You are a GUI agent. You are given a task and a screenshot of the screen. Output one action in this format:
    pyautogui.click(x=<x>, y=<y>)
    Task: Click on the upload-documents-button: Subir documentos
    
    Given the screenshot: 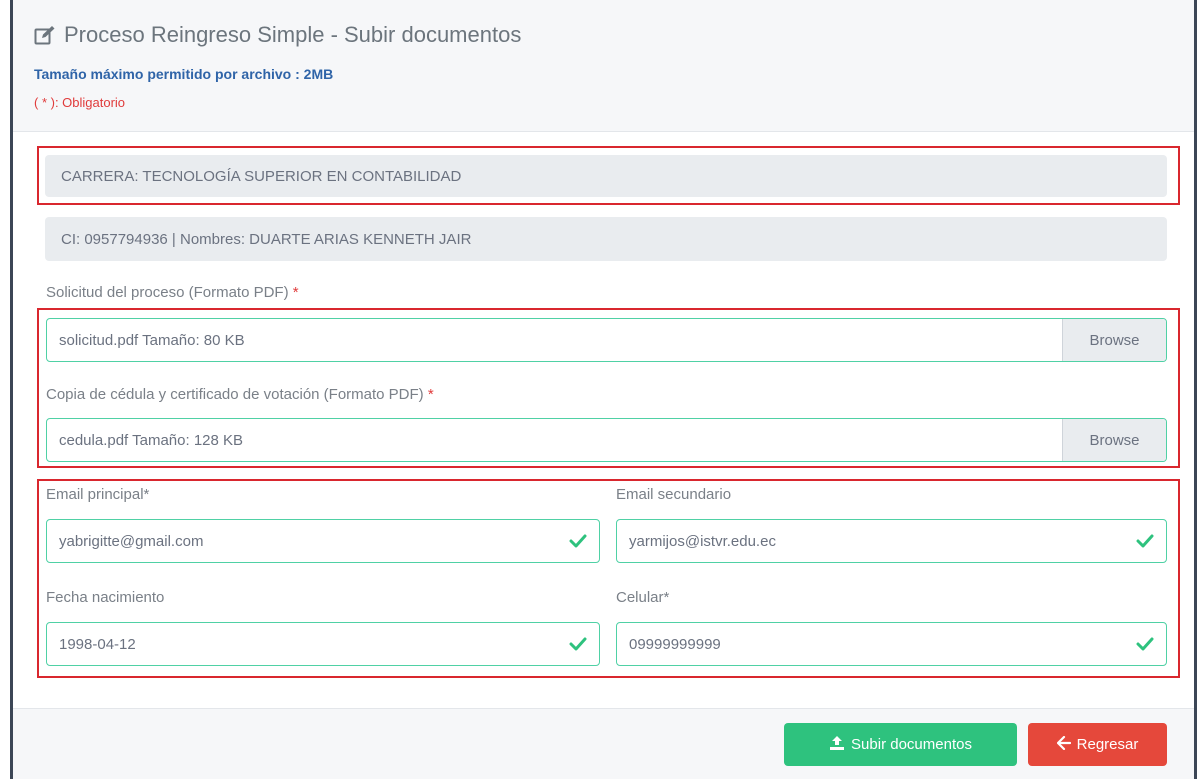 What is the action you would take?
    pyautogui.click(x=900, y=744)
    